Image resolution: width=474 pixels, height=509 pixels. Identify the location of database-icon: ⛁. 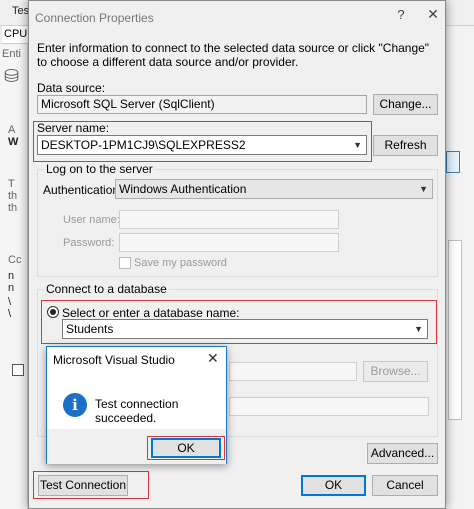
(12, 76).